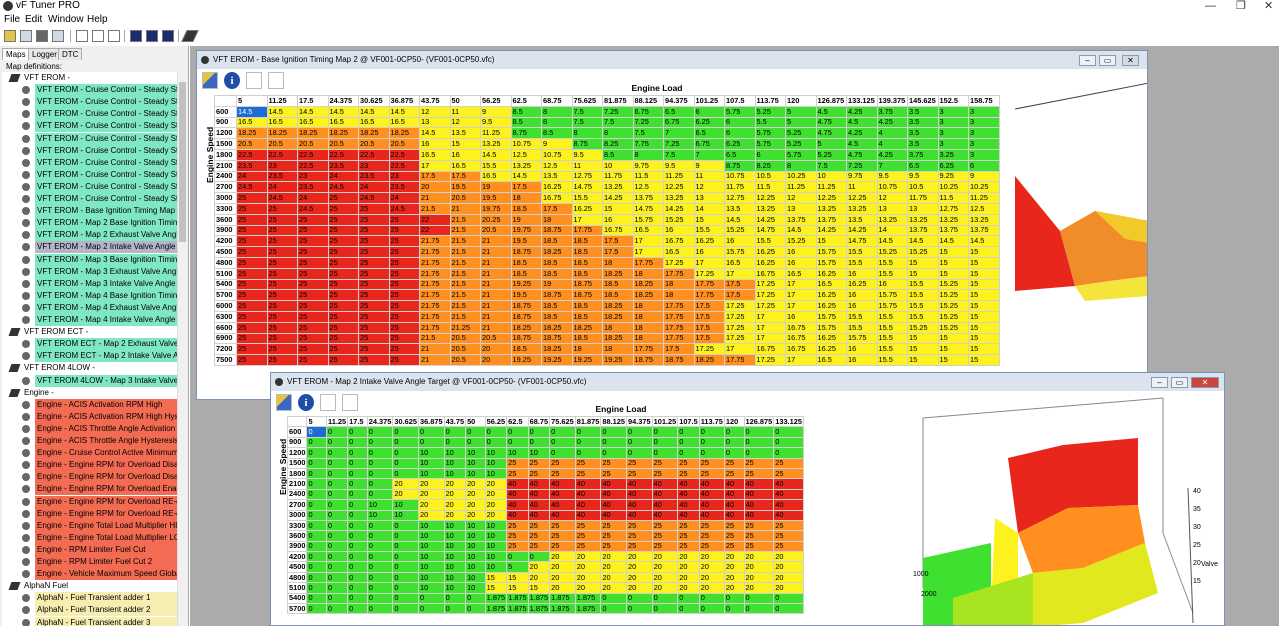  What do you see at coordinates (801, 349) in the screenshot?
I see `table-cell: 16.75` at bounding box center [801, 349].